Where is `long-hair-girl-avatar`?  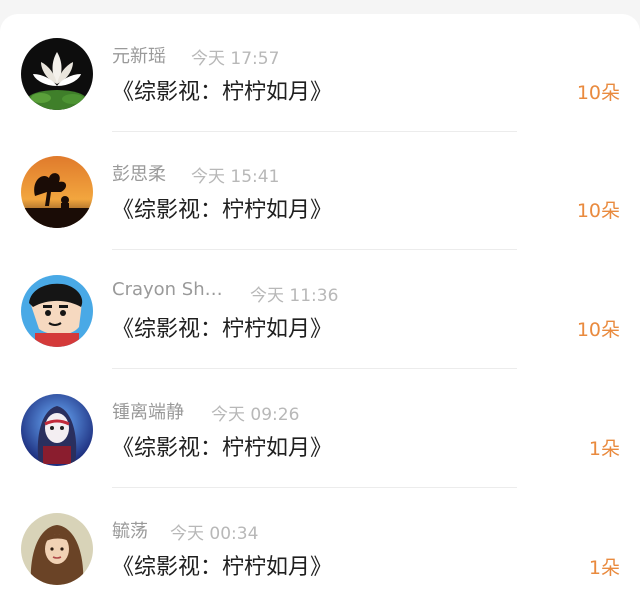 long-hair-girl-avatar is located at coordinates (57, 549).